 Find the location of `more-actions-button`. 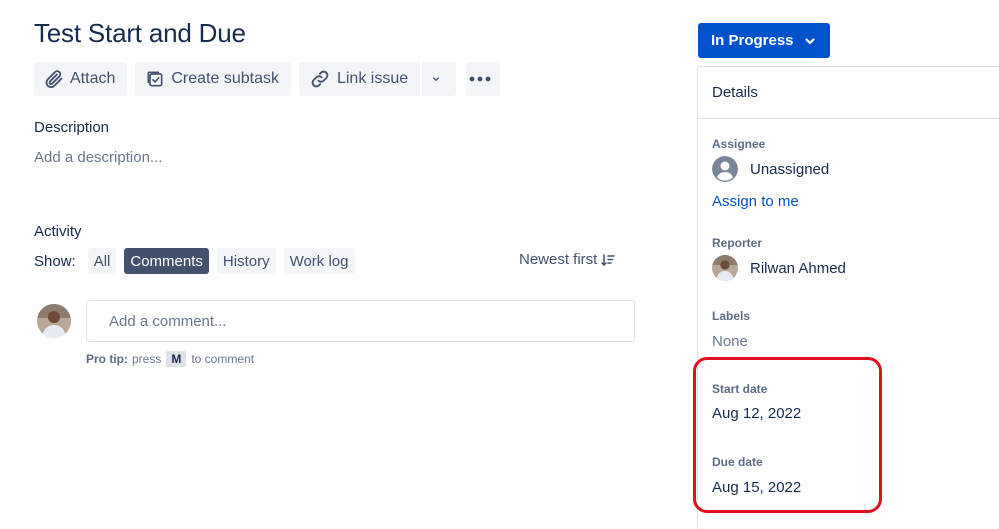

more-actions-button is located at coordinates (483, 79).